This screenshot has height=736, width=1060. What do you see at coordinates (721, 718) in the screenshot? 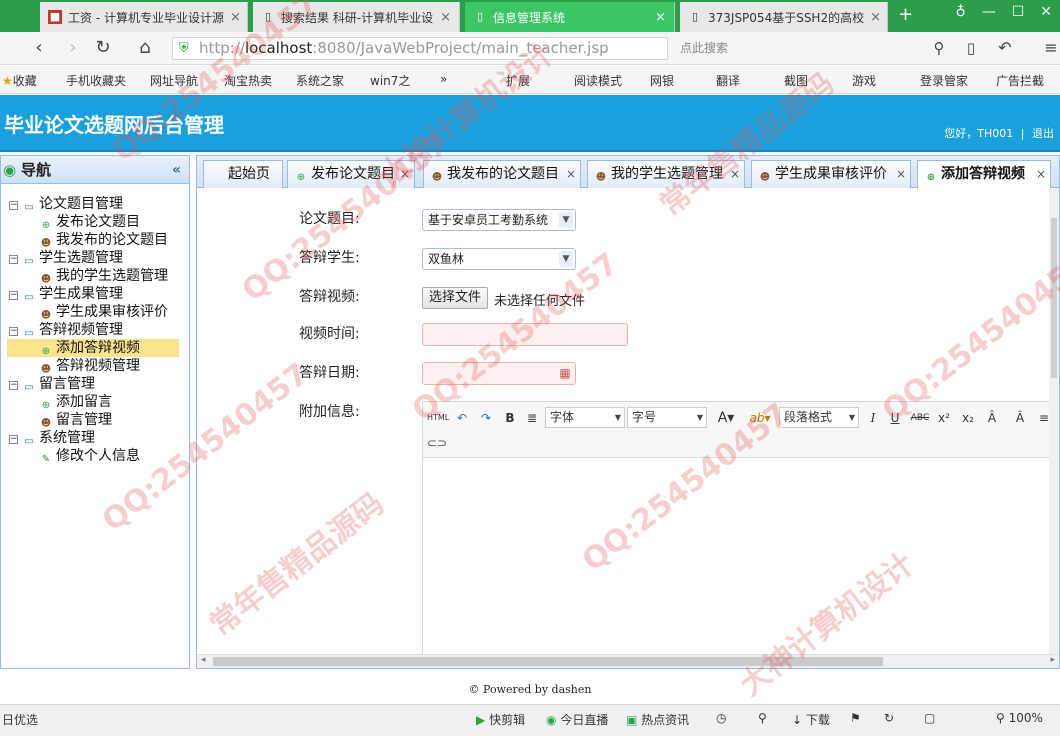
I see `history-icon: ◷` at bounding box center [721, 718].